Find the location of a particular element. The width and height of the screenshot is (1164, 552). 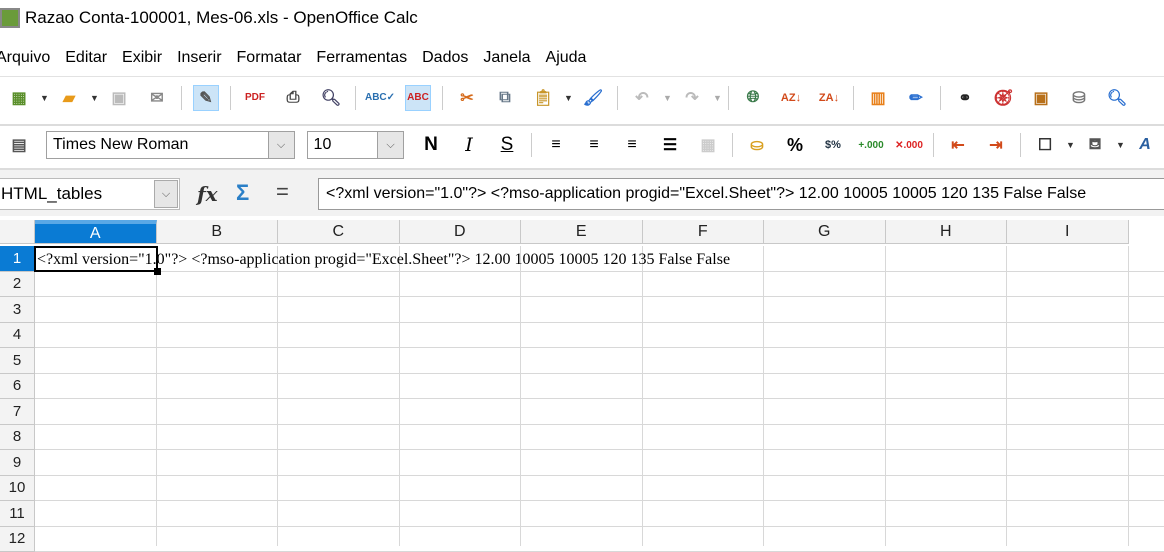

gallery-icon: ▣ is located at coordinates (1041, 98).